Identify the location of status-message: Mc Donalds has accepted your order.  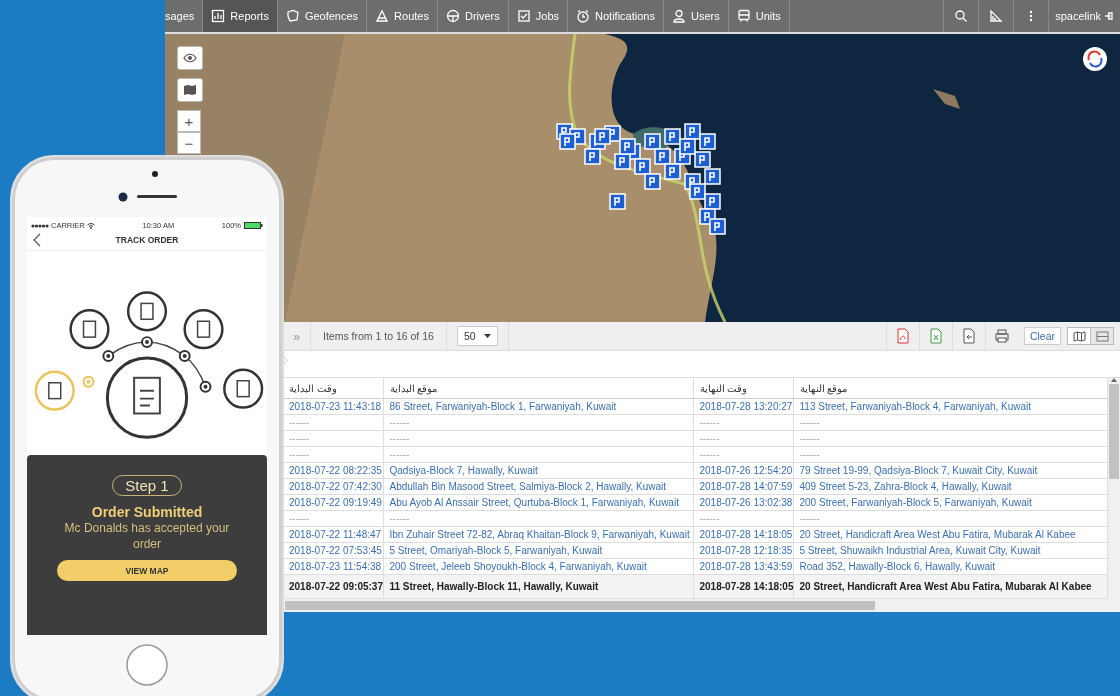
(147, 536).